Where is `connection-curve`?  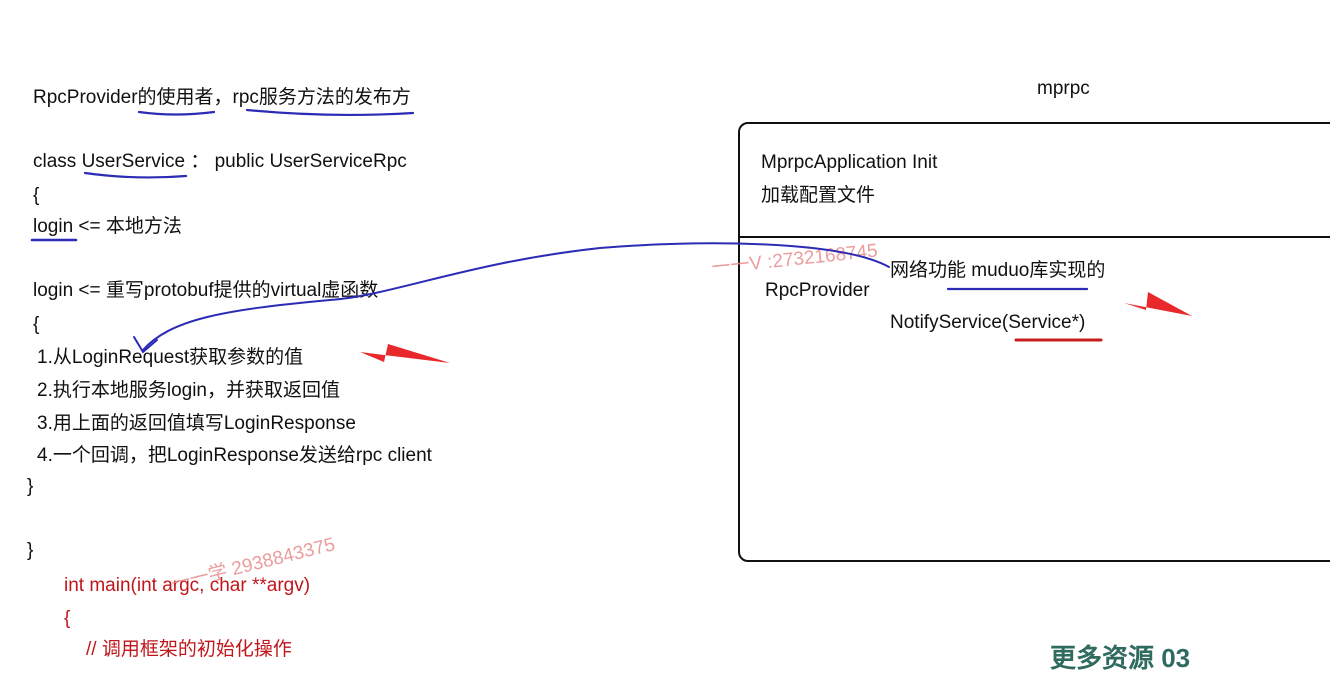 connection-curve is located at coordinates (516, 296).